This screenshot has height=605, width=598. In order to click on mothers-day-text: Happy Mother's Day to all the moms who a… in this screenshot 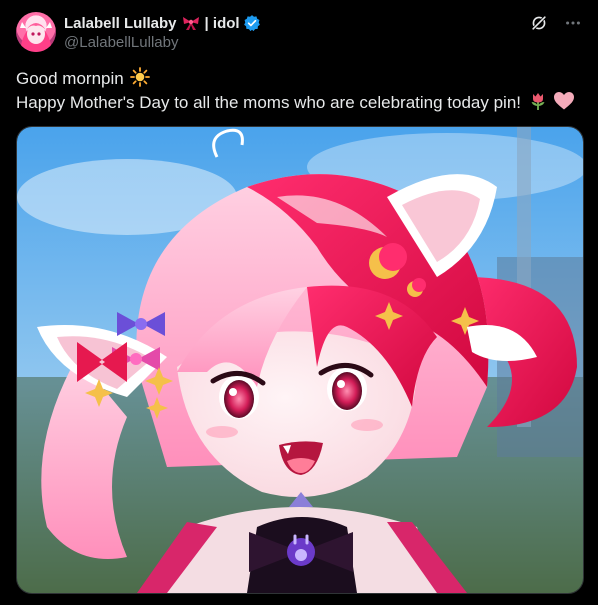, I will do `click(268, 102)`.